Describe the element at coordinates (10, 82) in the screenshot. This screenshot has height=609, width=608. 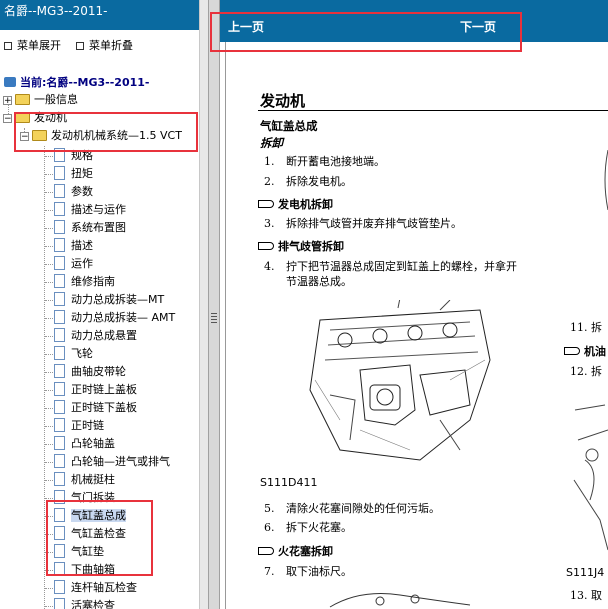
I see `book-icon` at that location.